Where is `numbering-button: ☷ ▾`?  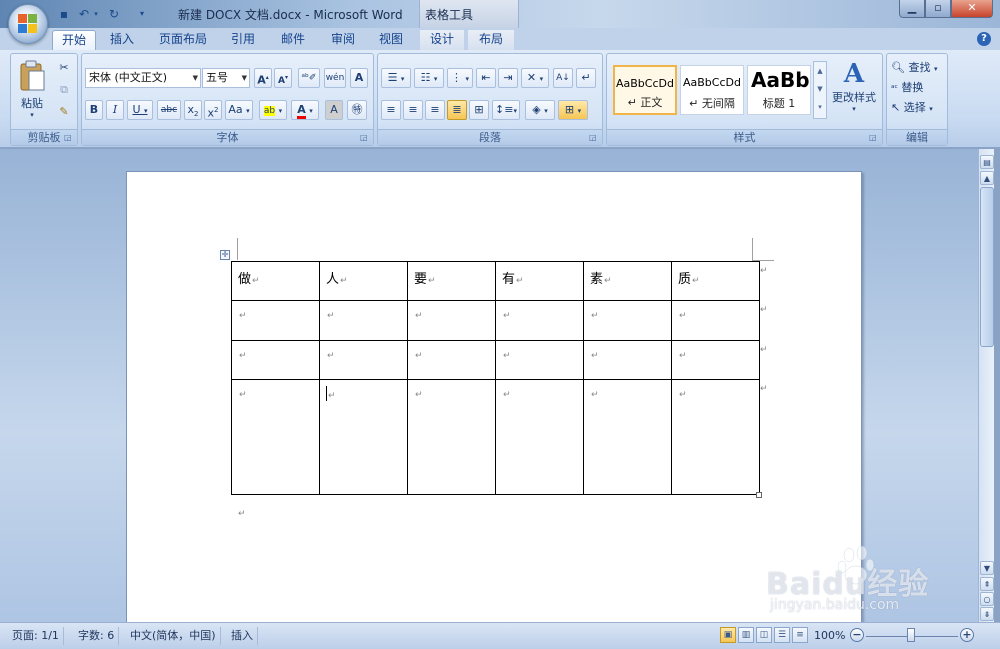
numbering-button: ☷ ▾ is located at coordinates (429, 78).